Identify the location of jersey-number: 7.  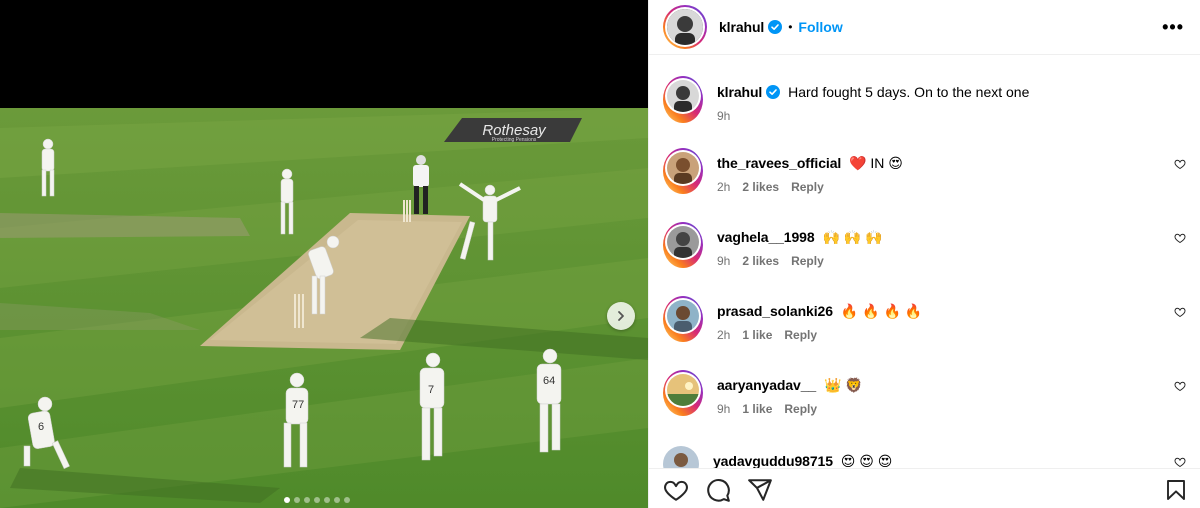
(431, 390).